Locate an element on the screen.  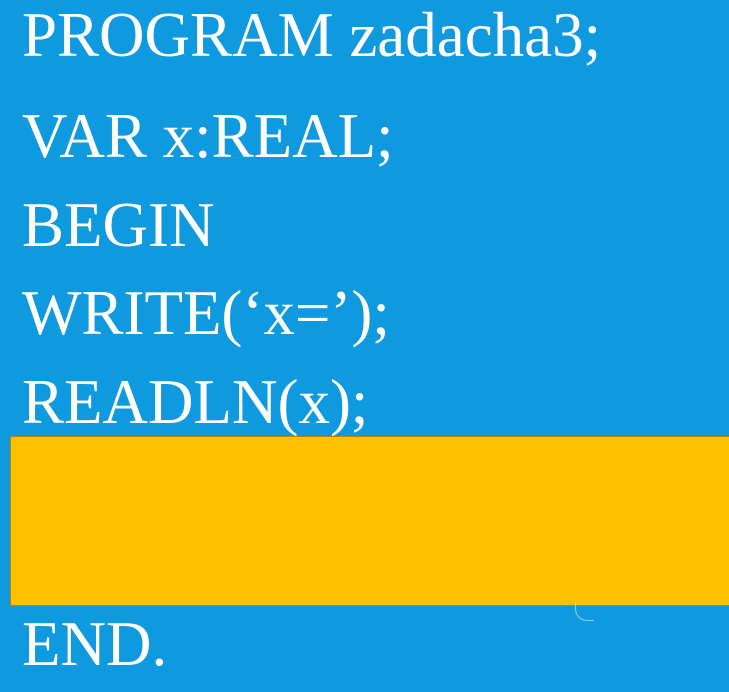
begin-line: BEGIN is located at coordinates (118, 225).